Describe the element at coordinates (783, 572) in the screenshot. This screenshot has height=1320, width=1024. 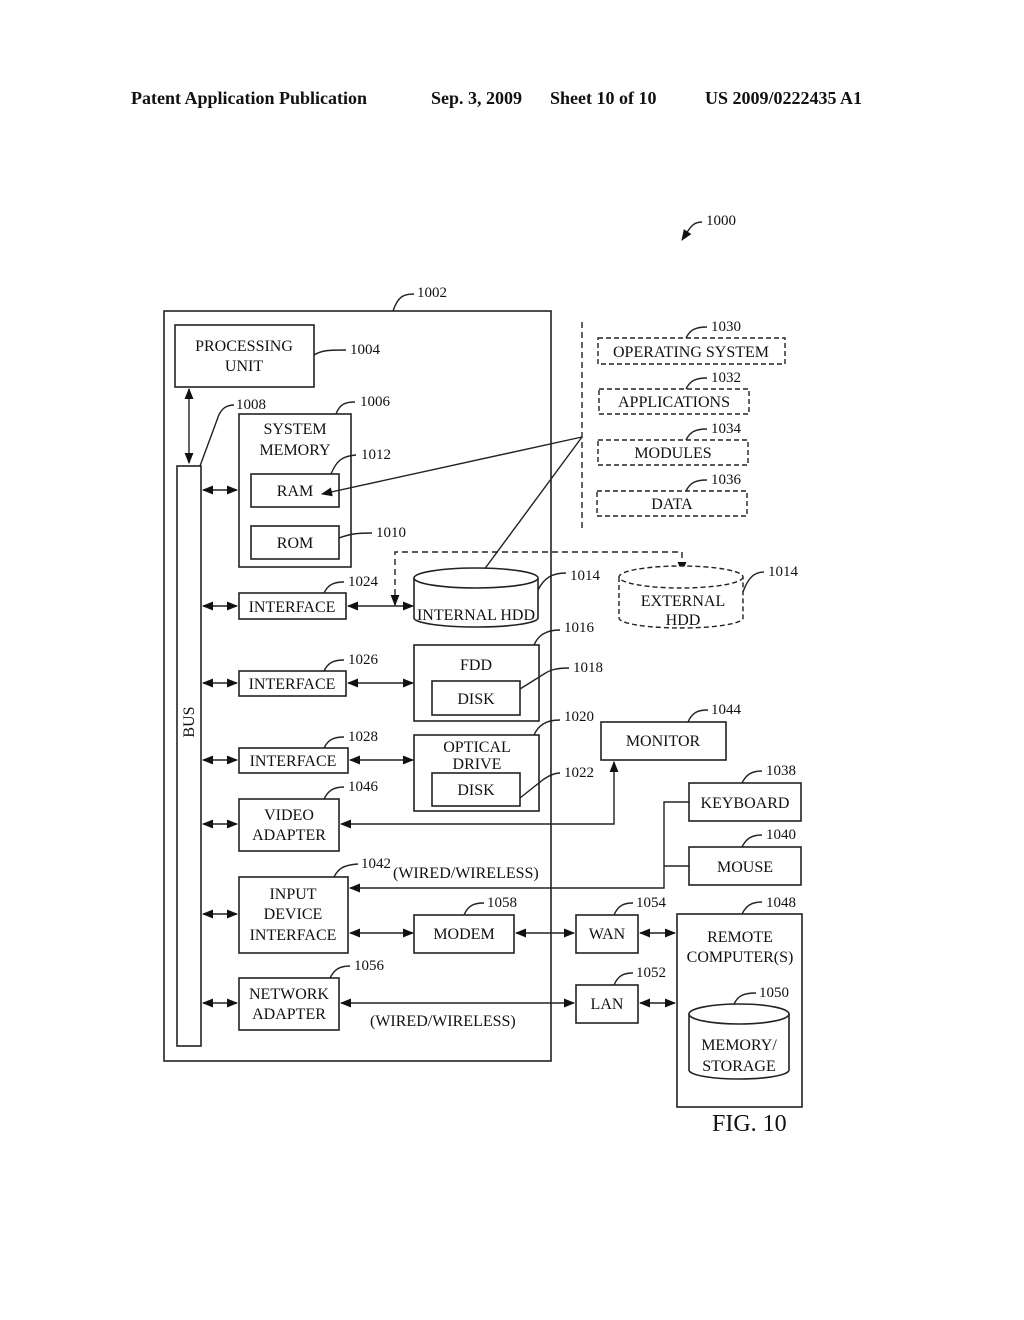
I see `ref-1014-external: 1014` at that location.